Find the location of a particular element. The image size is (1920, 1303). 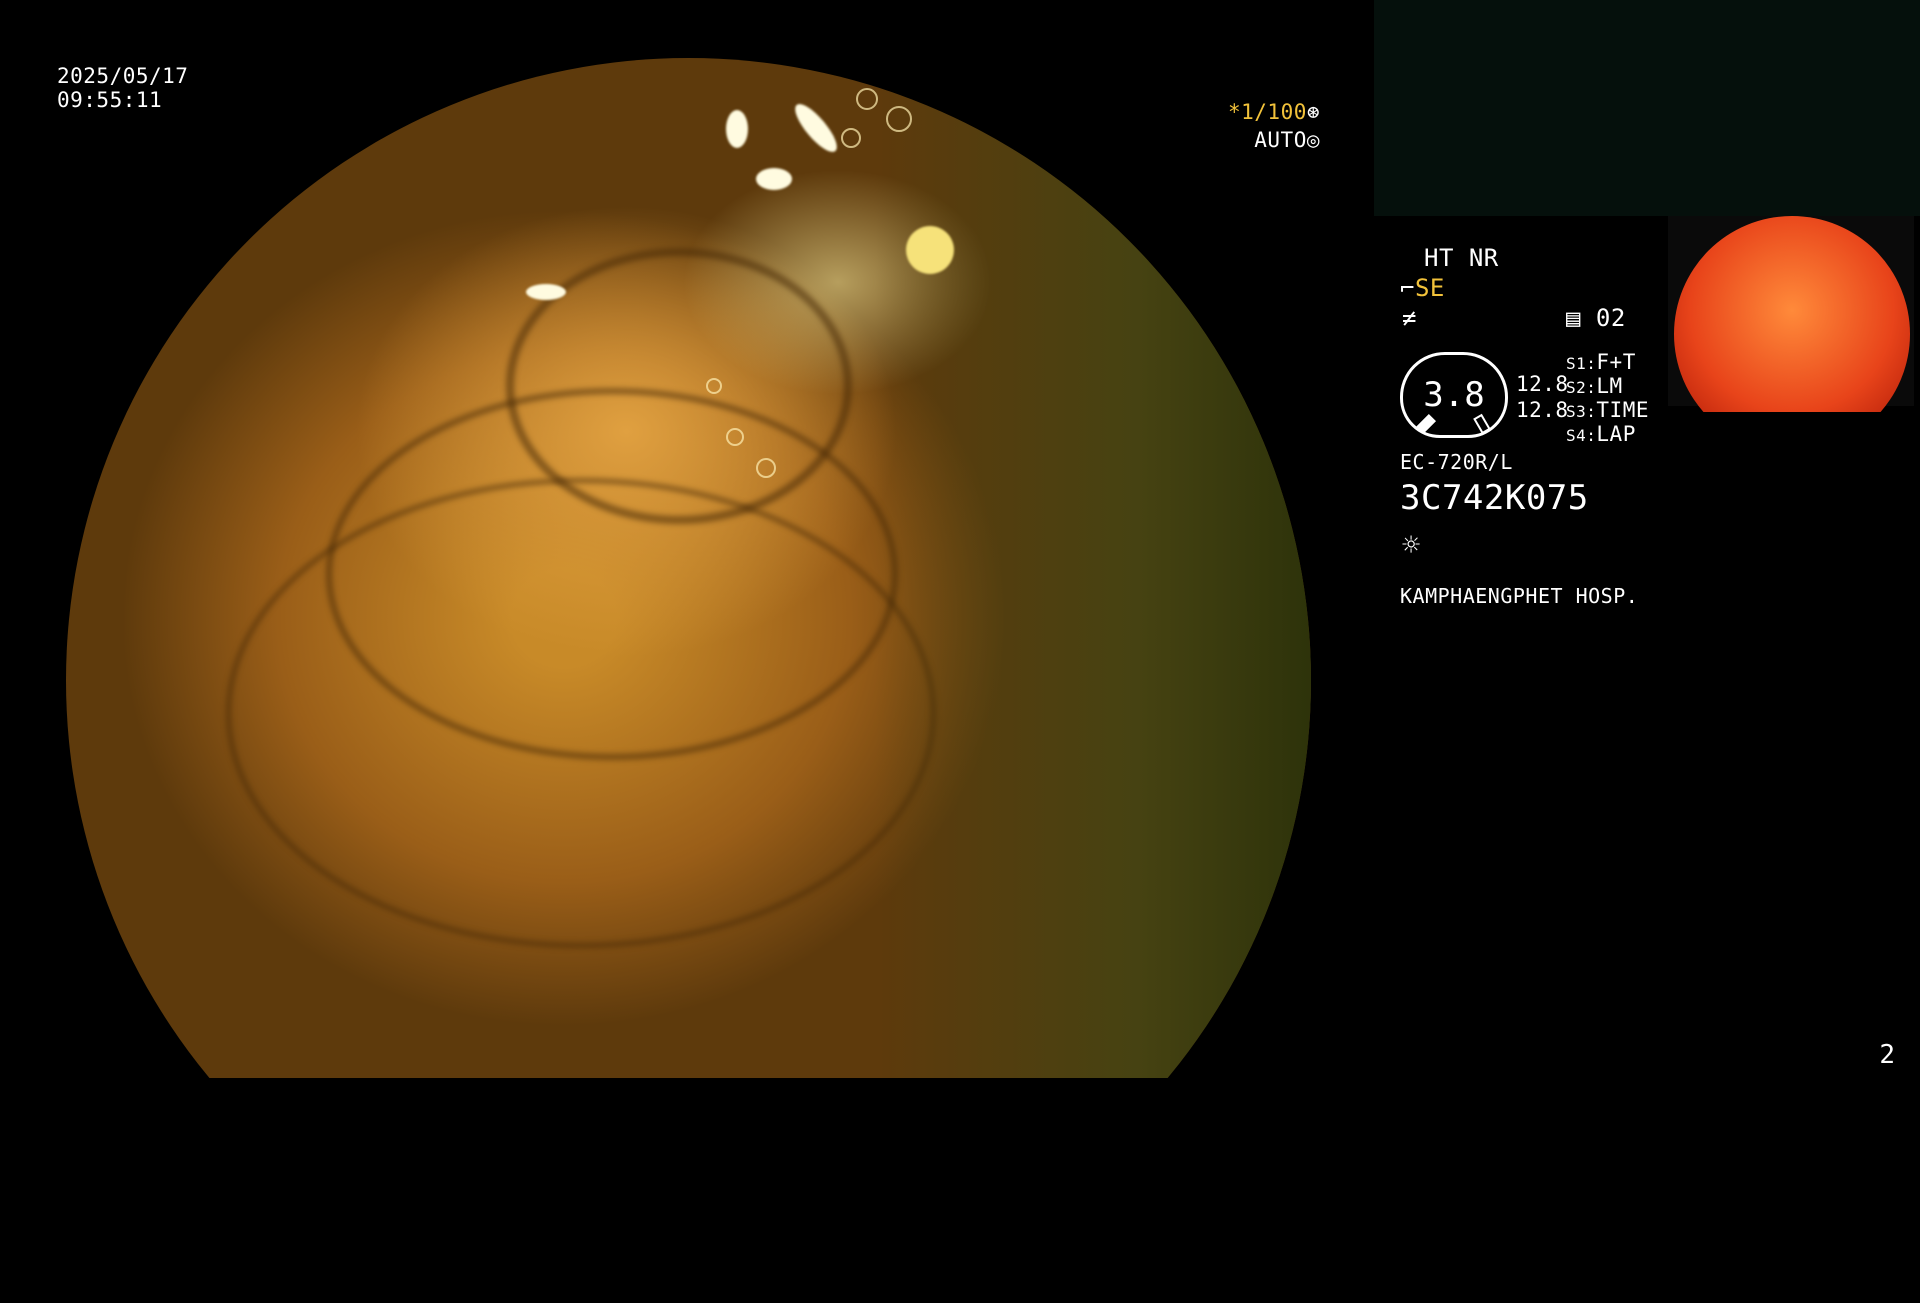

time-label: 09:55:11 is located at coordinates (110, 100).